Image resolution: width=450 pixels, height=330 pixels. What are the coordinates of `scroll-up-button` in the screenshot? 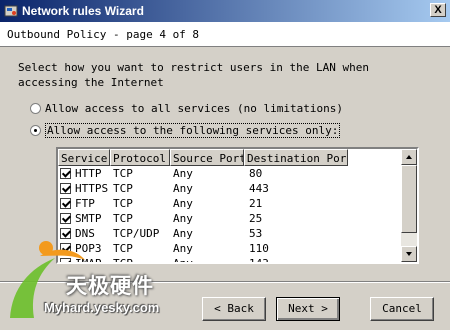 It's located at (409, 157).